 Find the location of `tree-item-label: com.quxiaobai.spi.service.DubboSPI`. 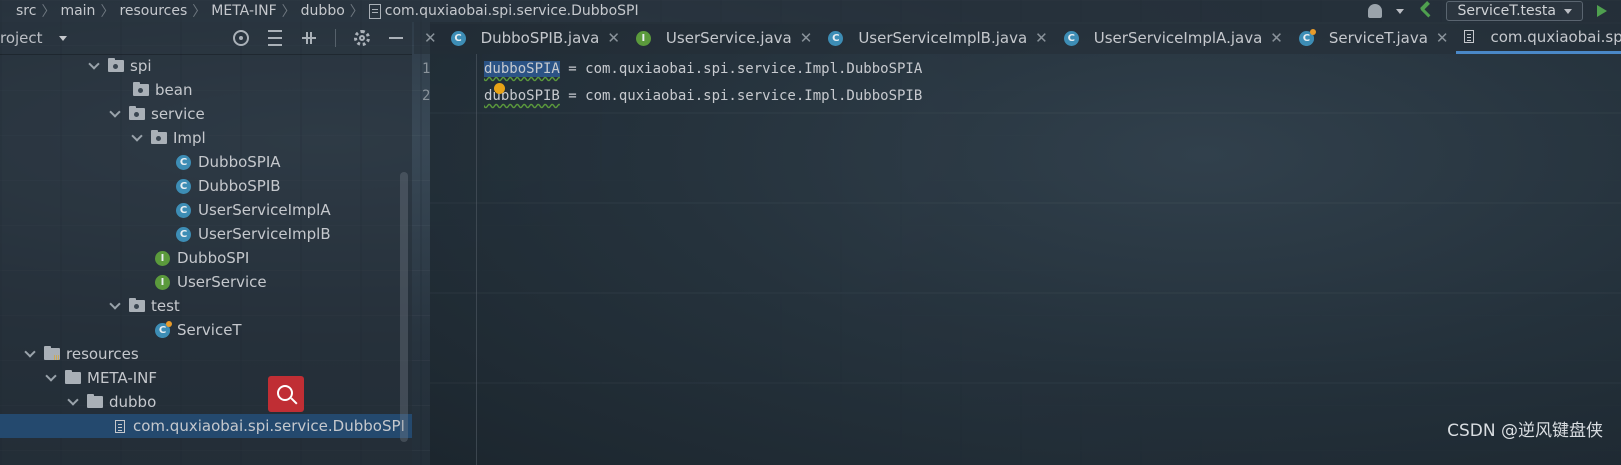

tree-item-label: com.quxiaobai.spi.service.DubboSPI is located at coordinates (269, 426).